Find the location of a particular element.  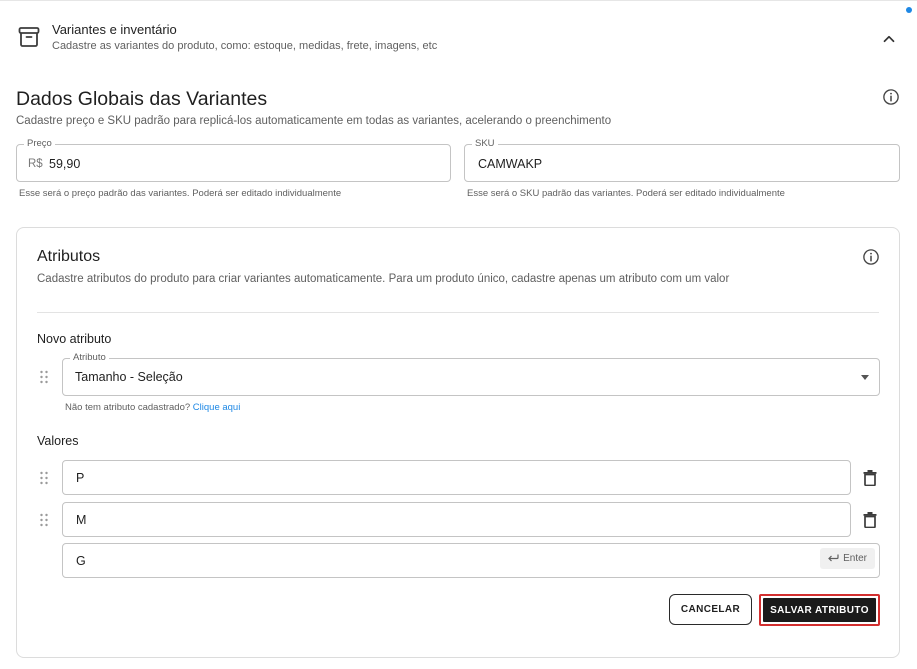

top-divider is located at coordinates (458, 0).